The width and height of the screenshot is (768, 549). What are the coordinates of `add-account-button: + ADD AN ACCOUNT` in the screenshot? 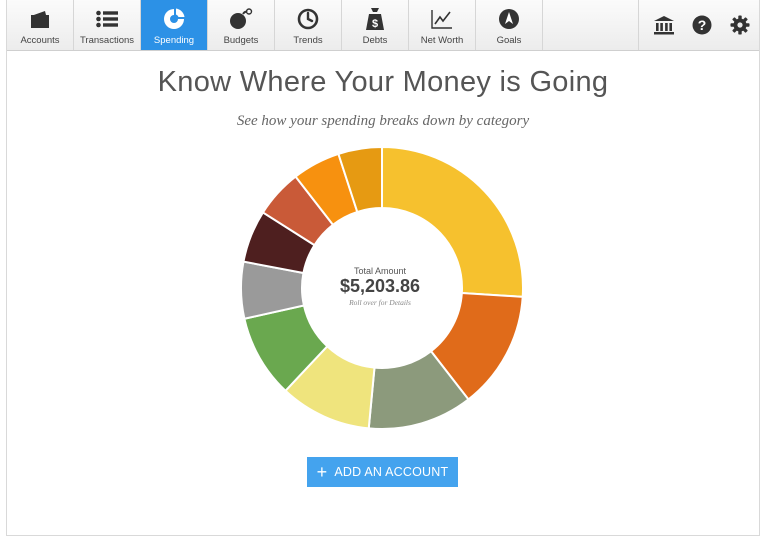 It's located at (382, 472).